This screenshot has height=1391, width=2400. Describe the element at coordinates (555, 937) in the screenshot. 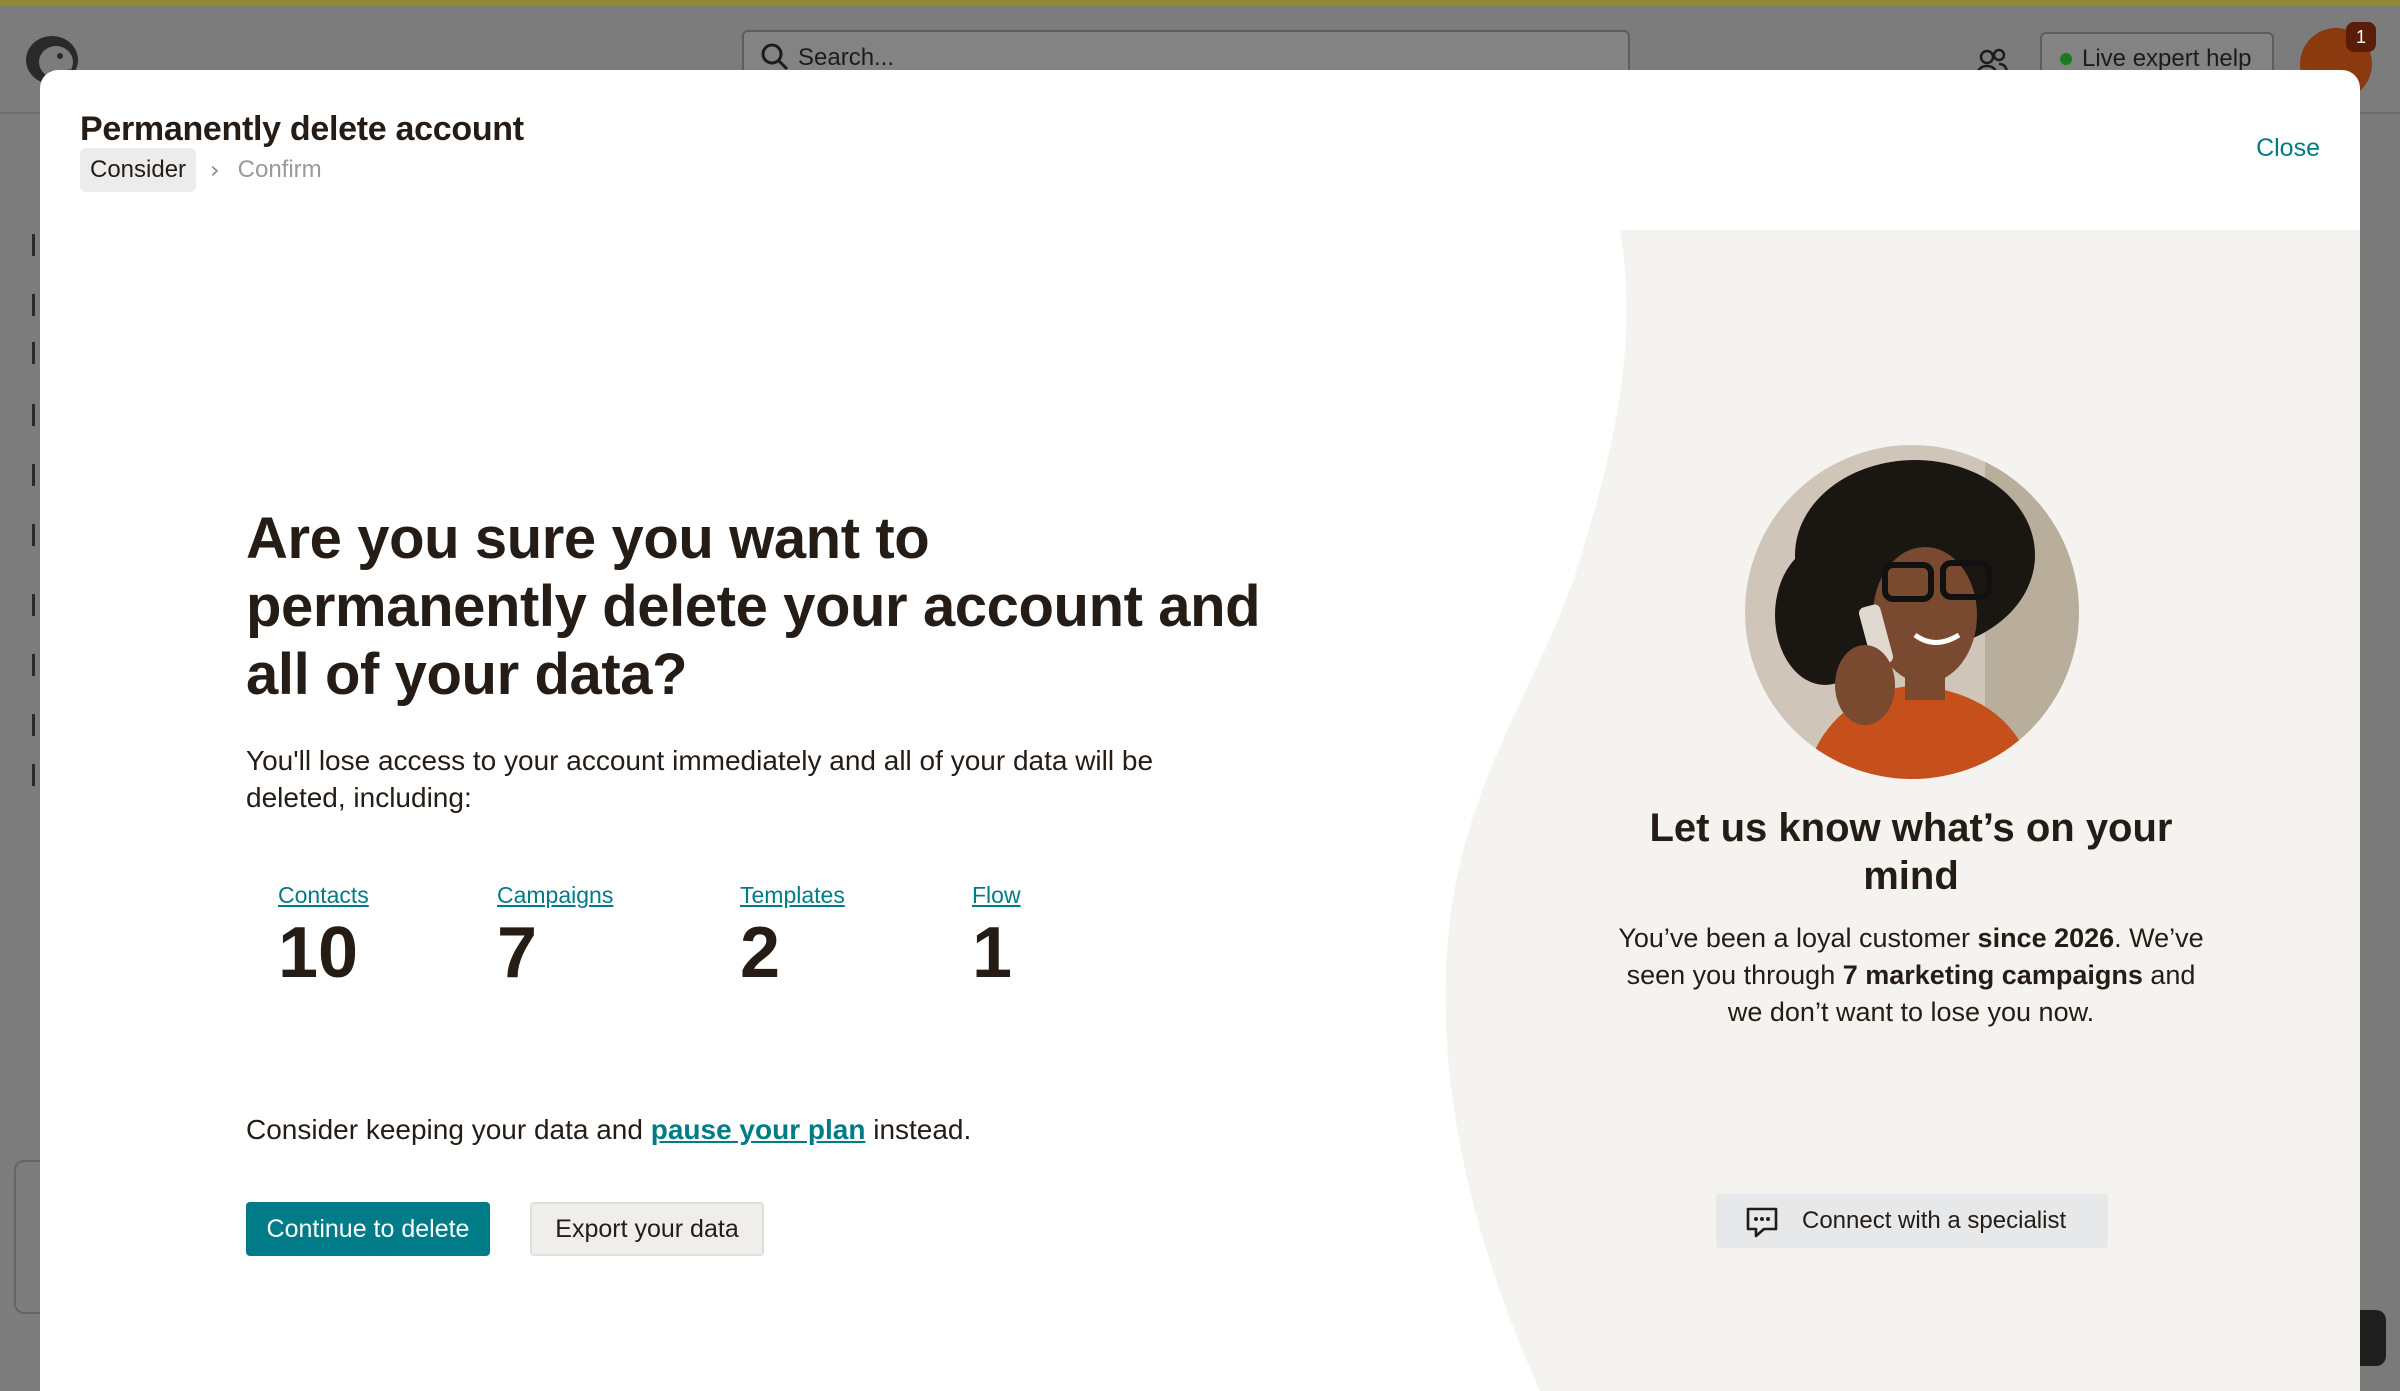

I see `stat-campaigns: Campaigns 7` at that location.